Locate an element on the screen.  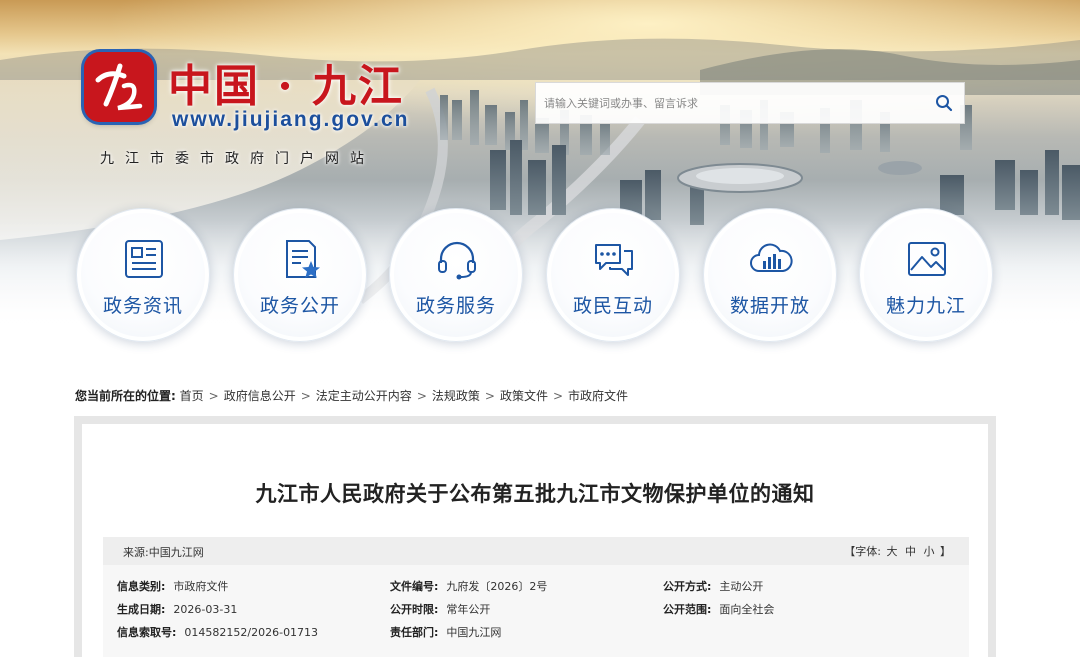
font-size-close: 】 is located at coordinates (945, 551).